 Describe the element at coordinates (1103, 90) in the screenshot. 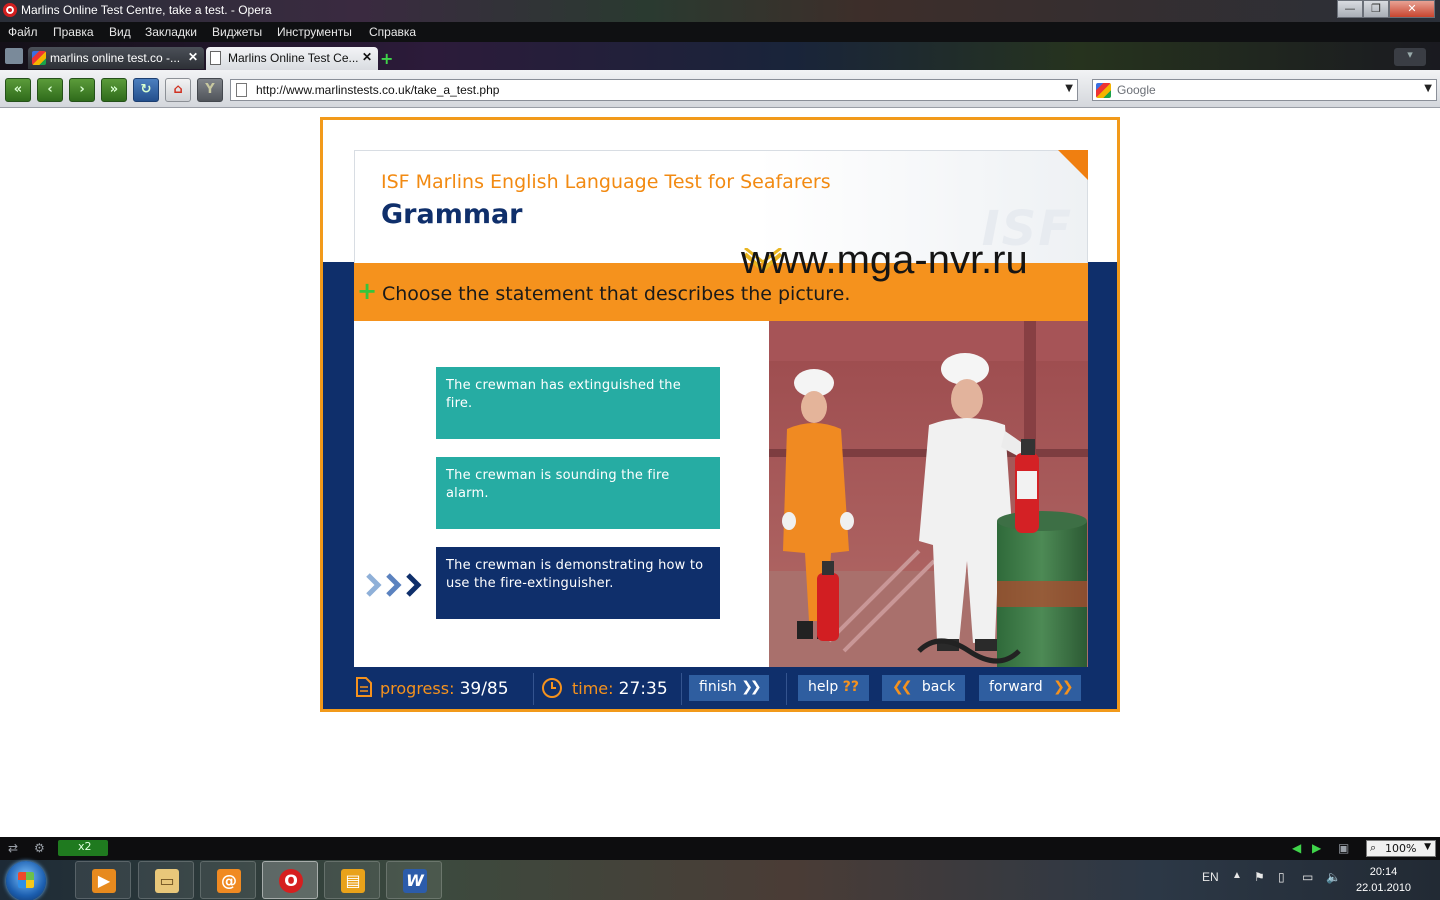

I see `google-search-icon` at that location.